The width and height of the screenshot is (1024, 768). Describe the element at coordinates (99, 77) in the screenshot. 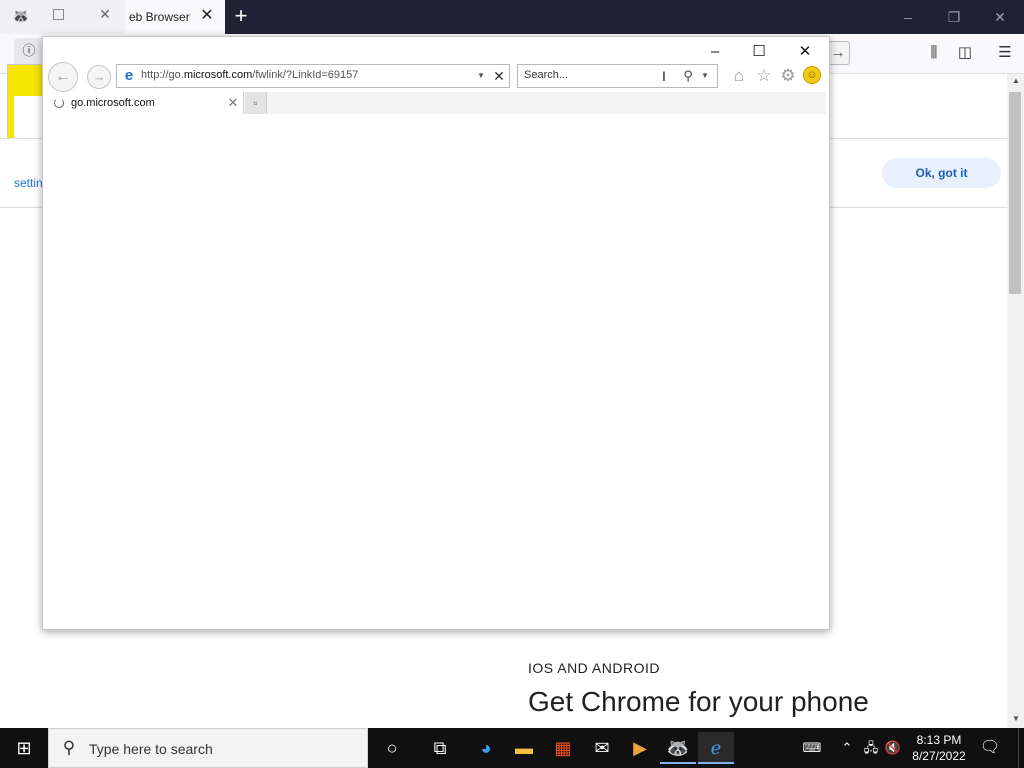

I see `forward-arrow-icon: →` at that location.